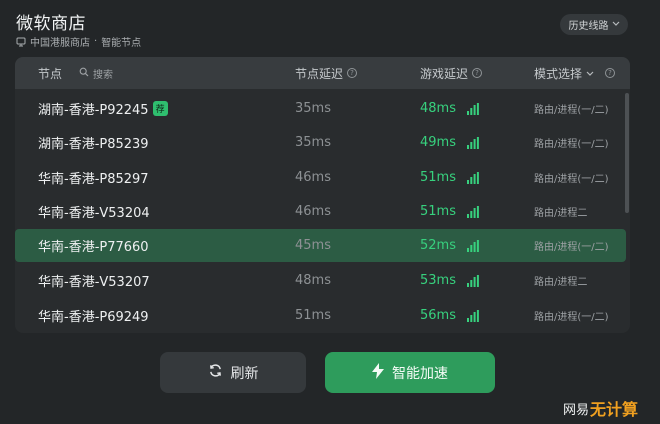  What do you see at coordinates (50, 73) in the screenshot?
I see `header-node: 节点` at bounding box center [50, 73].